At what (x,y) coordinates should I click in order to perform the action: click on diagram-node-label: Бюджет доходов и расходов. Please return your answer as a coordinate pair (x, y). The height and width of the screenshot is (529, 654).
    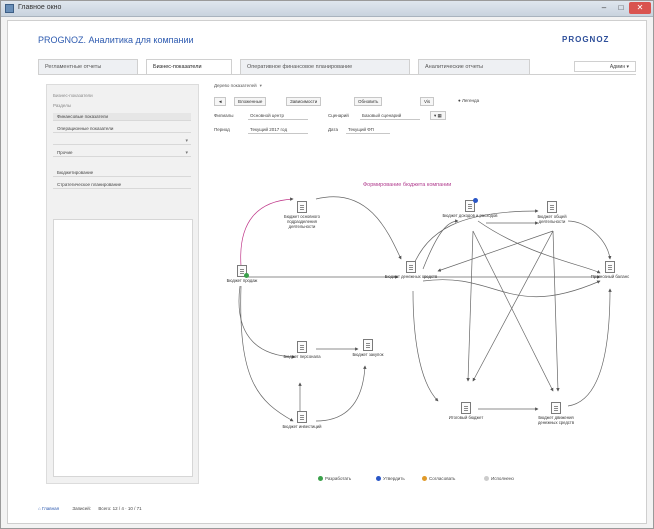
    Looking at the image, I should click on (470, 215).